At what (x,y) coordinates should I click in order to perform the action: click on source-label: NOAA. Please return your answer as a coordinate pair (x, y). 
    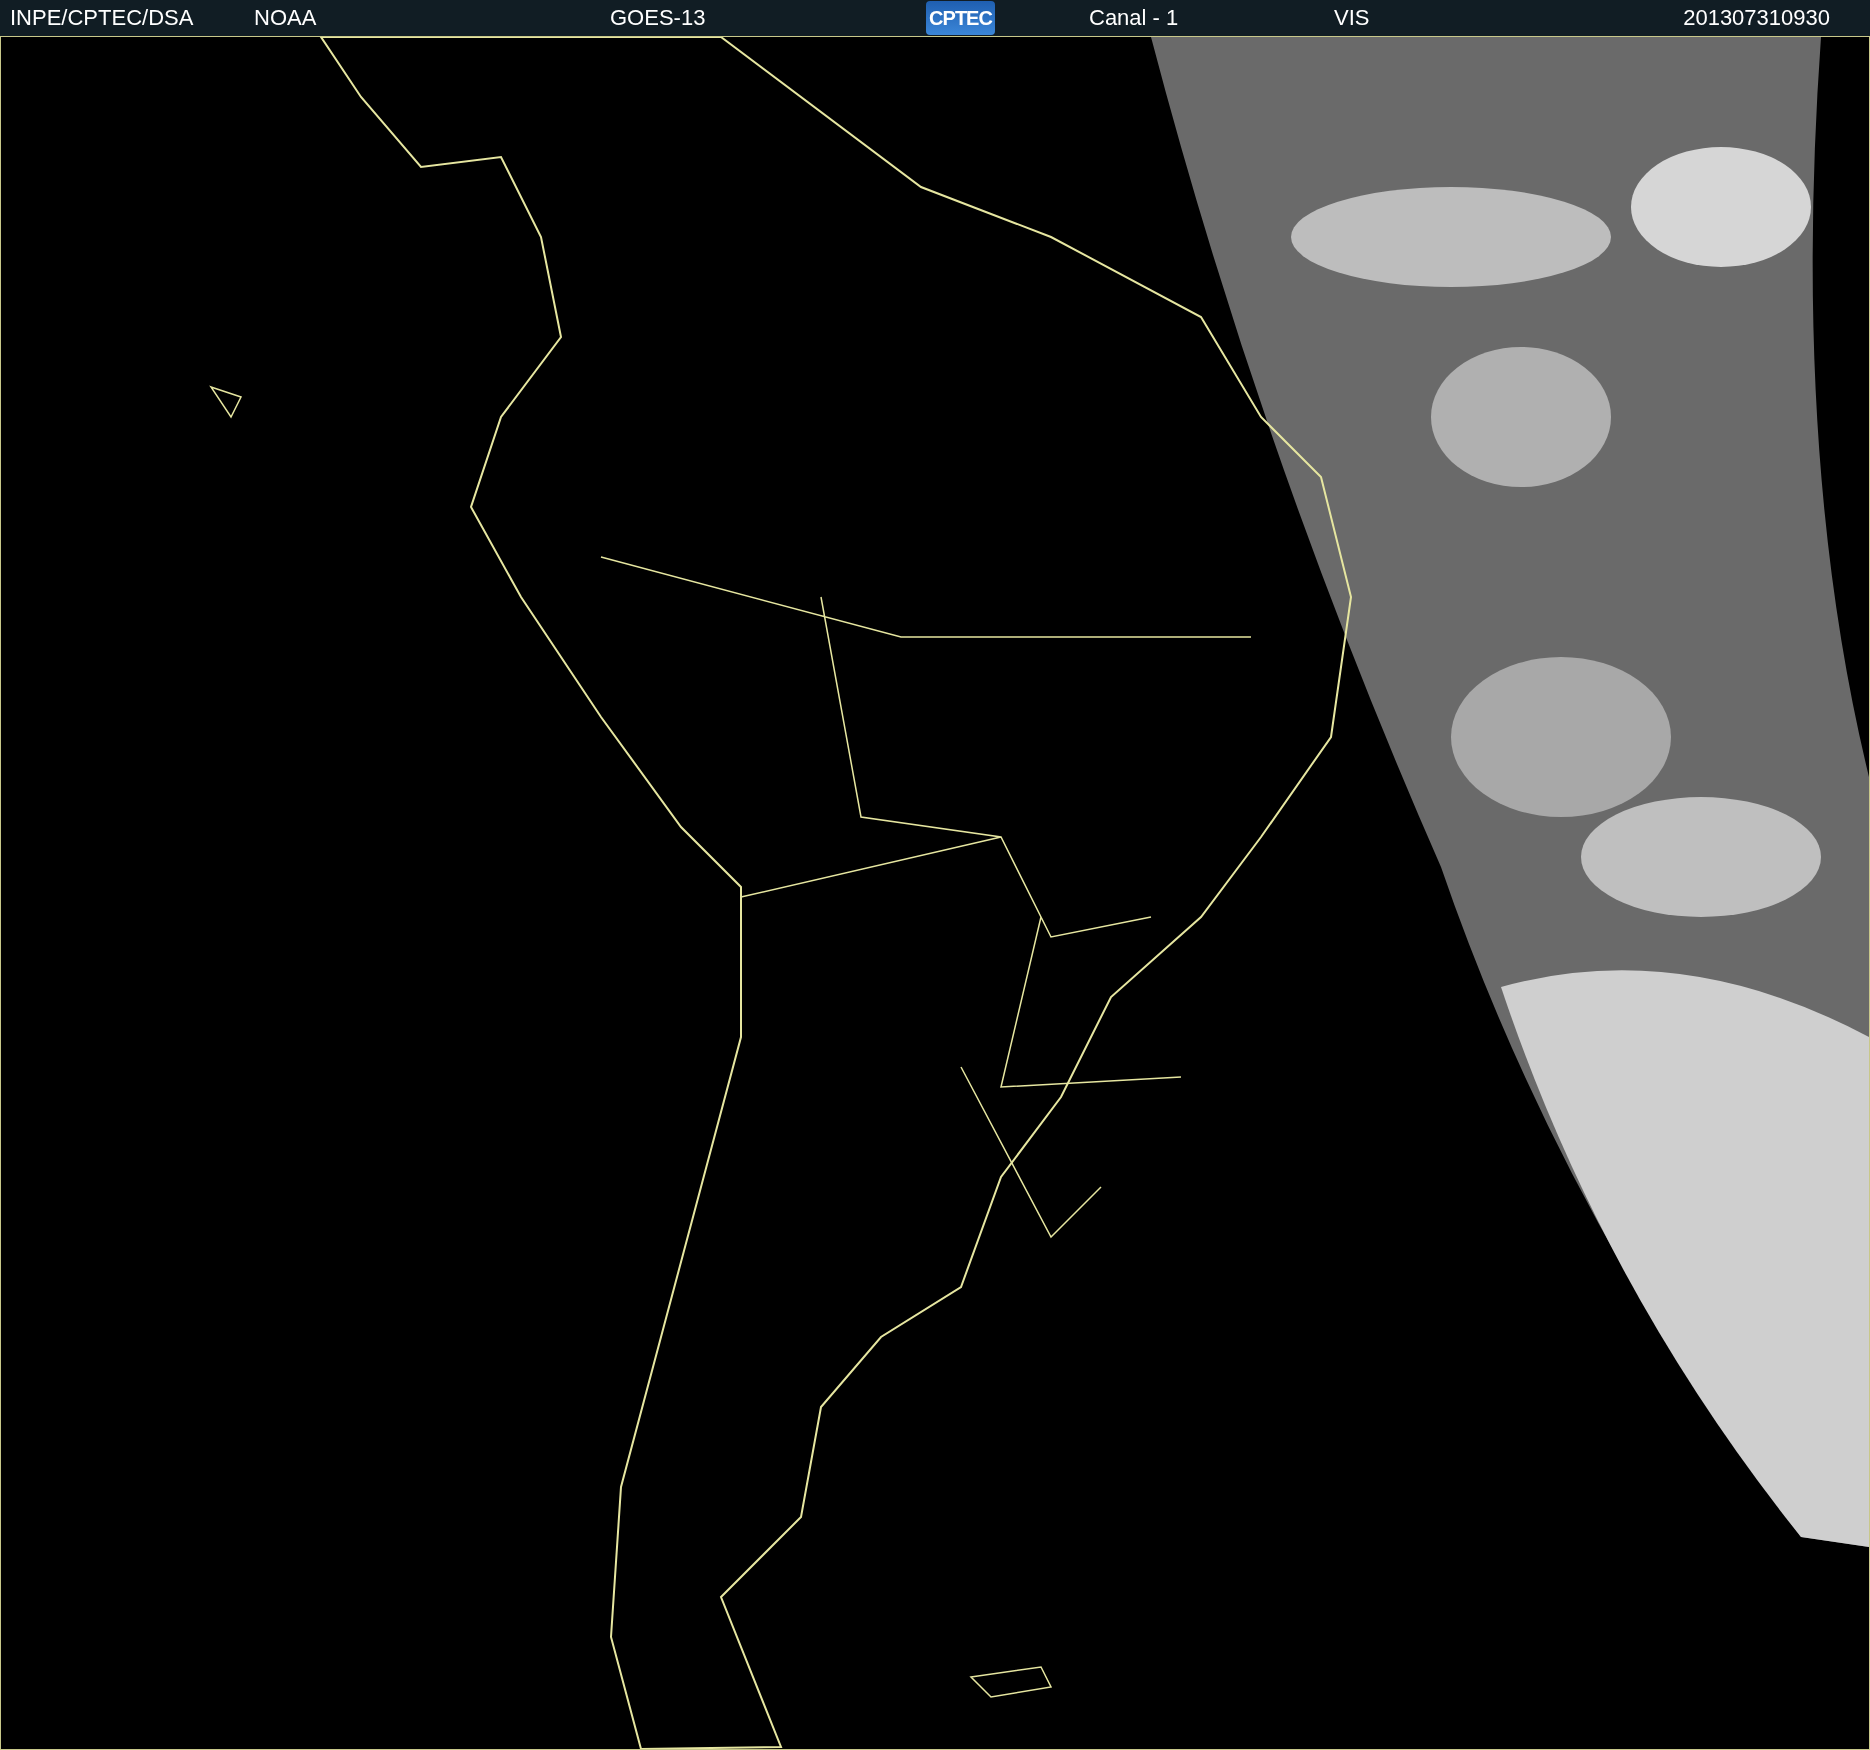
    Looking at the image, I should click on (286, 18).